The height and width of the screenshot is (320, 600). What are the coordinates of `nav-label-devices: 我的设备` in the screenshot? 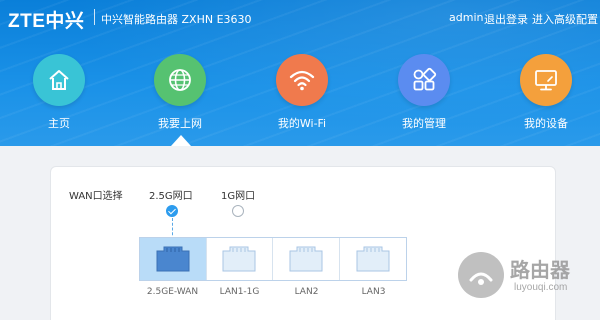 It's located at (546, 123).